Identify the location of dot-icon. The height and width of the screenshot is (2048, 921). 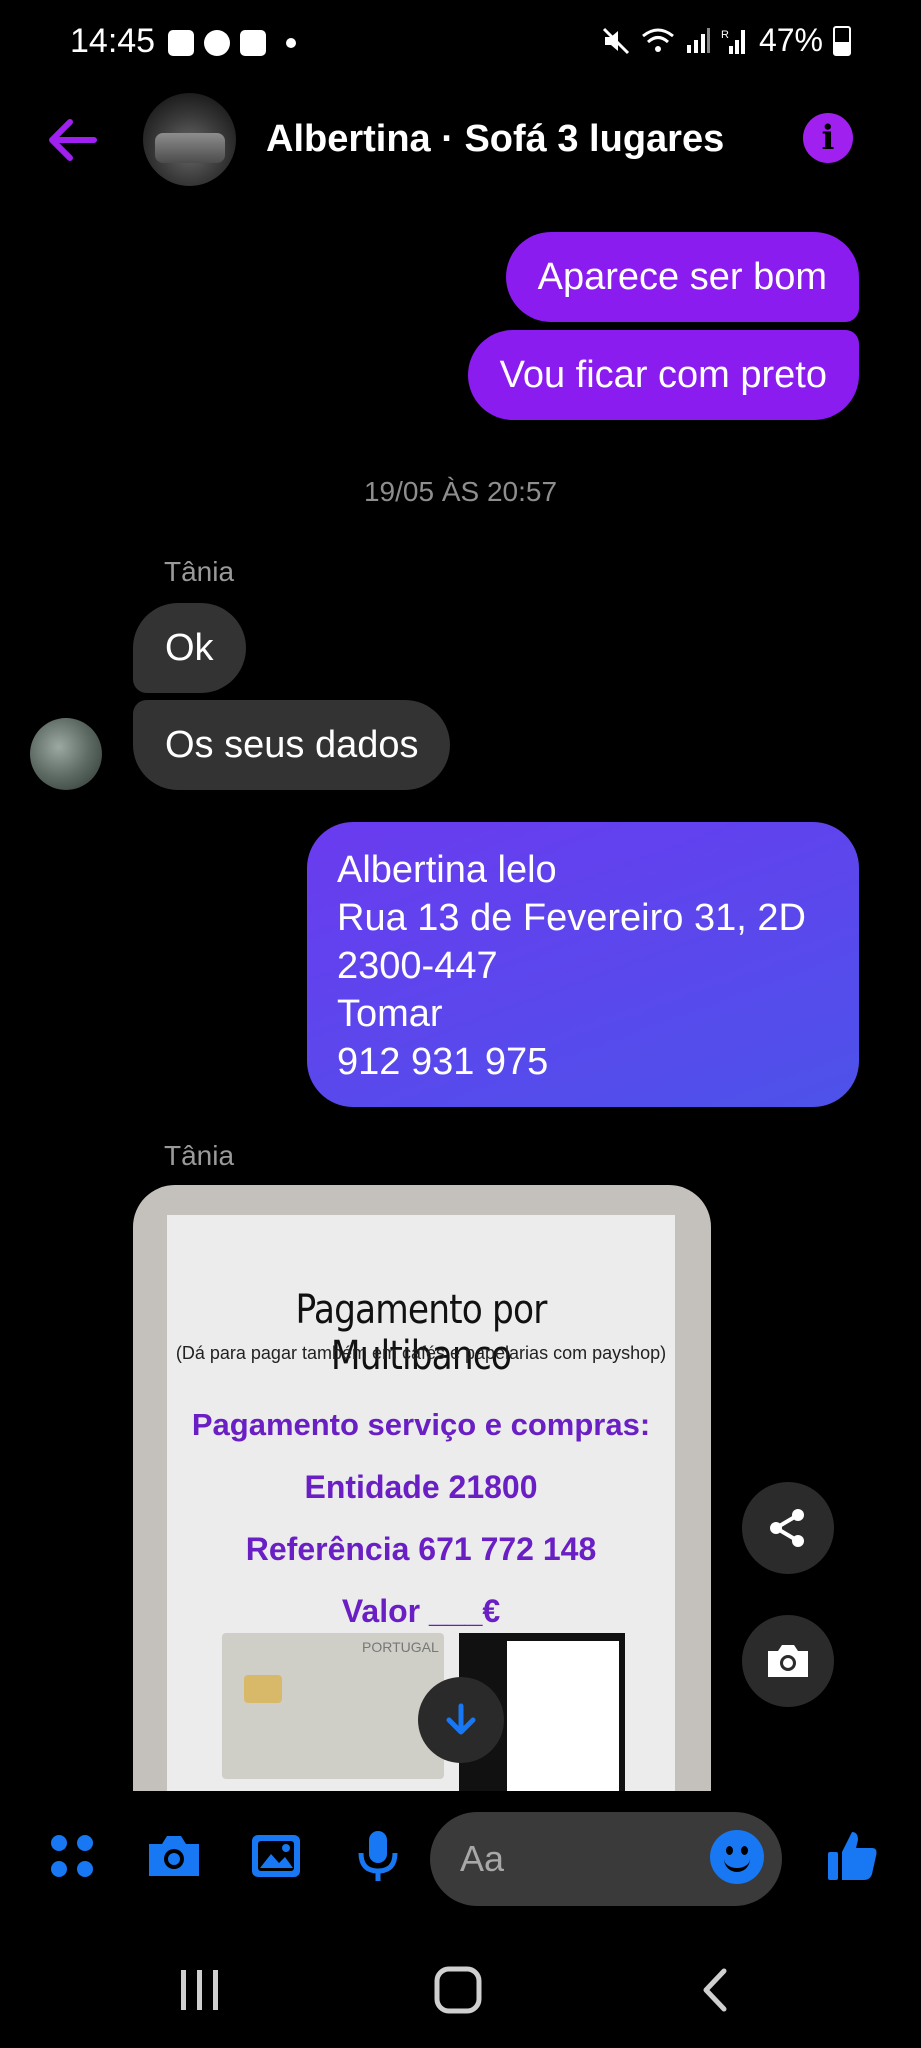
(291, 43).